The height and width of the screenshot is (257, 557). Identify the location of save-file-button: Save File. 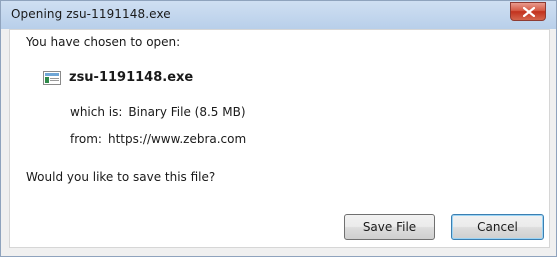
(389, 227).